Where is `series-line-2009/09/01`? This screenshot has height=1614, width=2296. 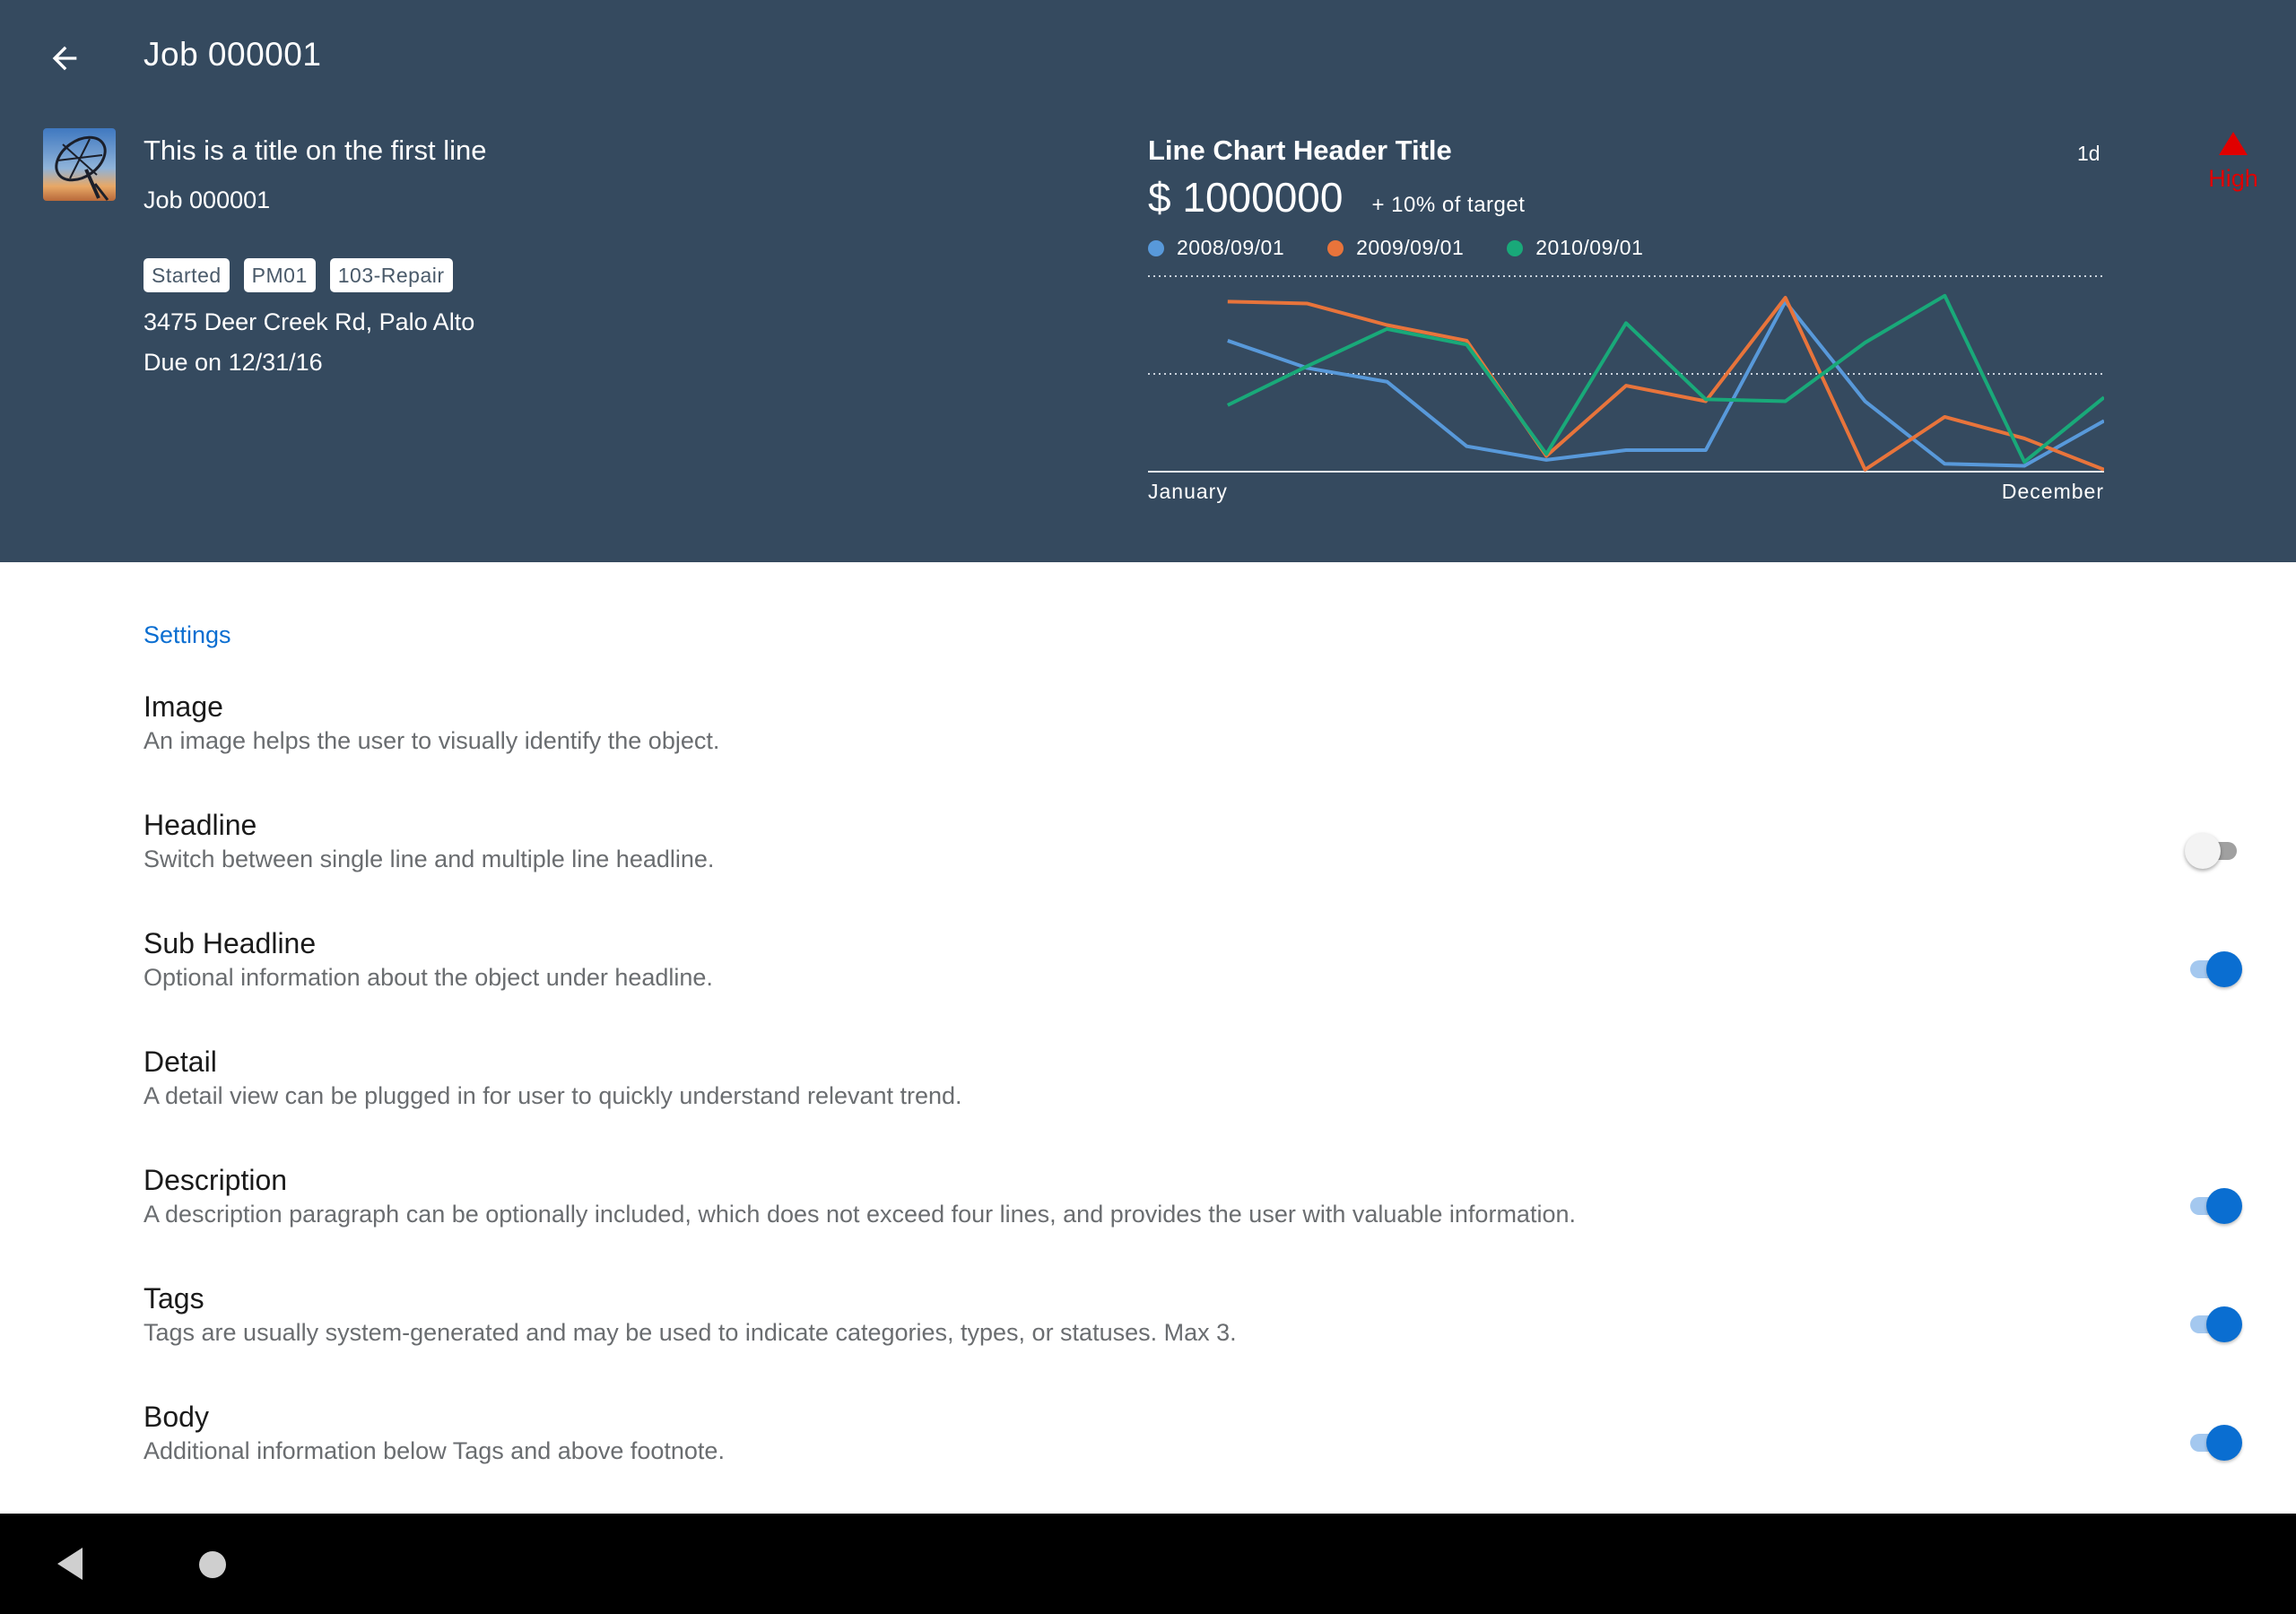
series-line-2009/09/01 is located at coordinates (1665, 383).